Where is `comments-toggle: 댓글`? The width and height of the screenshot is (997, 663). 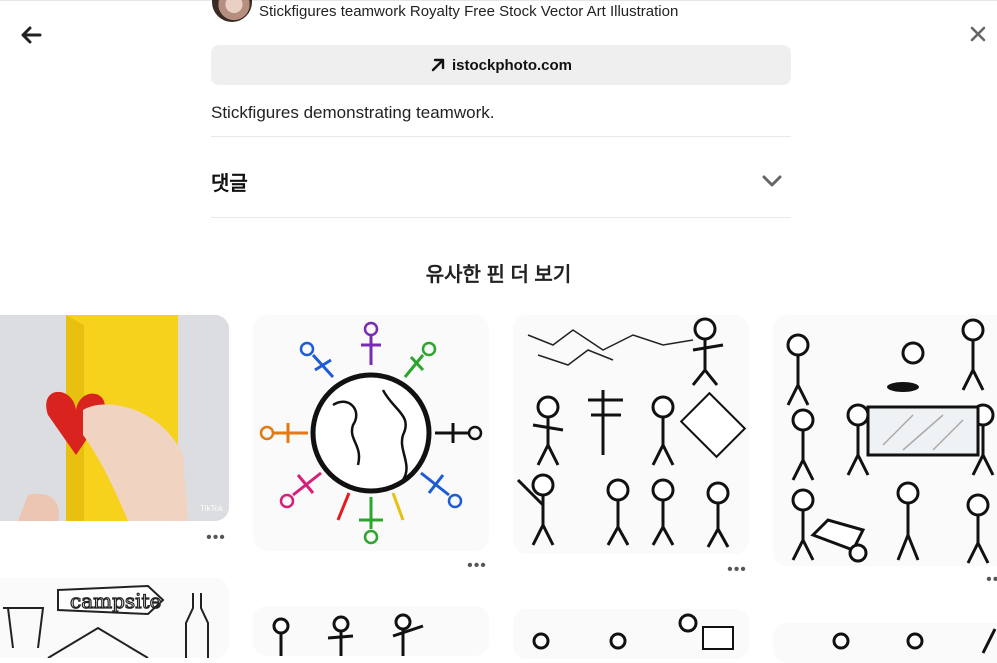
comments-toggle: 댓글 is located at coordinates (501, 181).